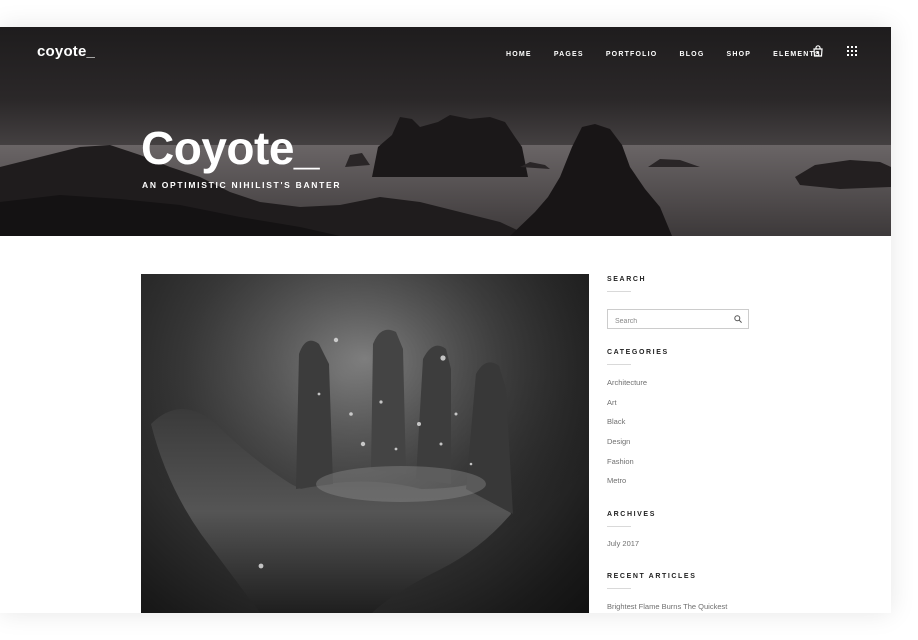  Describe the element at coordinates (818, 51) in the screenshot. I see `shopping-bag-icon` at that location.